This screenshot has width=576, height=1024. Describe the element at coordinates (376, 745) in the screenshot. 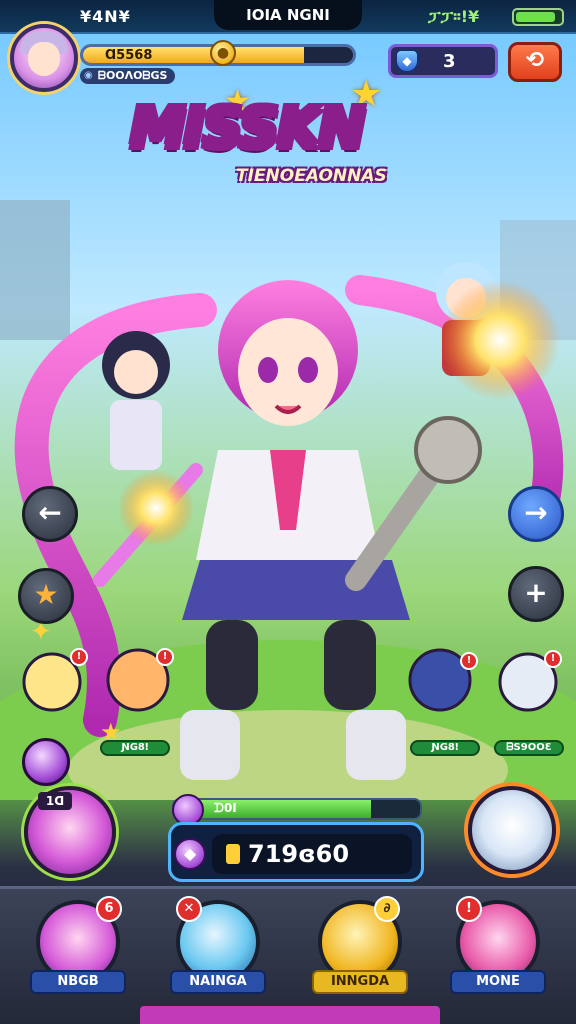

I see `main-girl-boot-right` at that location.